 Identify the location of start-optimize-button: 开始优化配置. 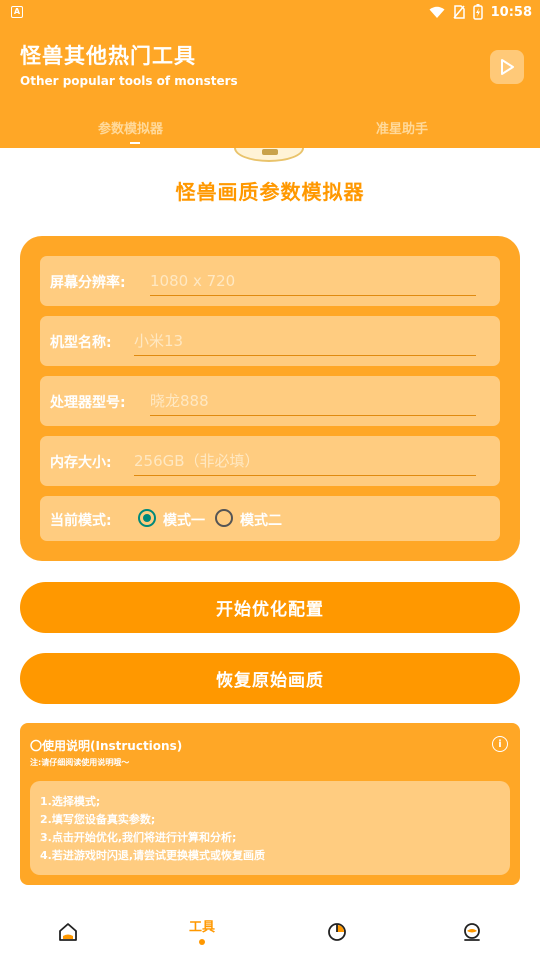
(270, 607).